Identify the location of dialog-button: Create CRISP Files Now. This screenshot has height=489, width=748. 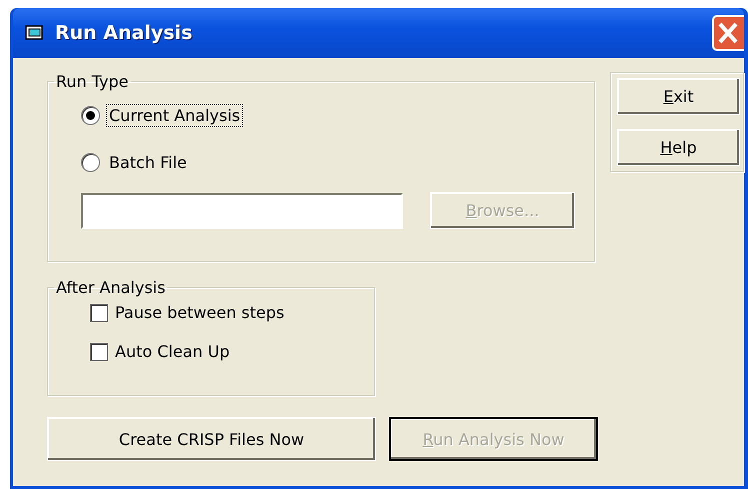
(211, 439).